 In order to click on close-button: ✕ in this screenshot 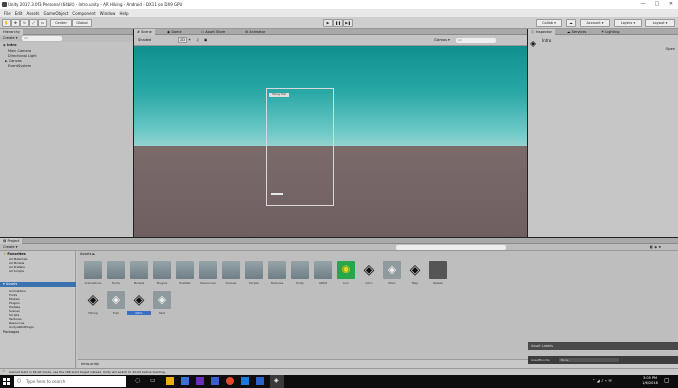, I will do `click(671, 4)`.